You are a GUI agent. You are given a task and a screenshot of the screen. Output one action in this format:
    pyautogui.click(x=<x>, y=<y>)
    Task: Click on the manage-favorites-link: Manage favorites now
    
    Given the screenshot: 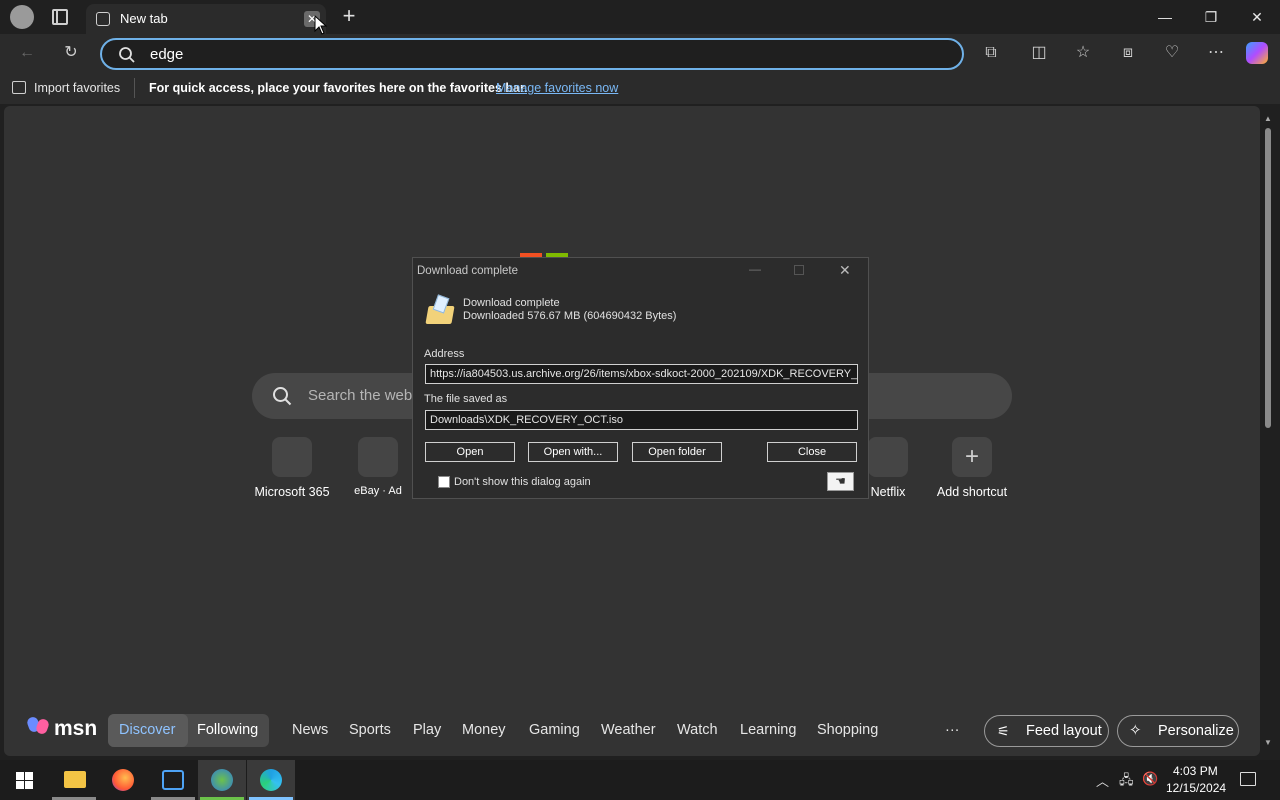 What is the action you would take?
    pyautogui.click(x=557, y=88)
    